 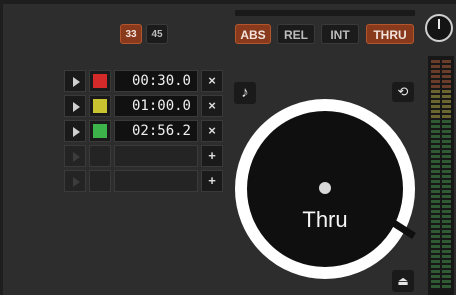 I want to click on mode-int-button: INT, so click(x=340, y=34).